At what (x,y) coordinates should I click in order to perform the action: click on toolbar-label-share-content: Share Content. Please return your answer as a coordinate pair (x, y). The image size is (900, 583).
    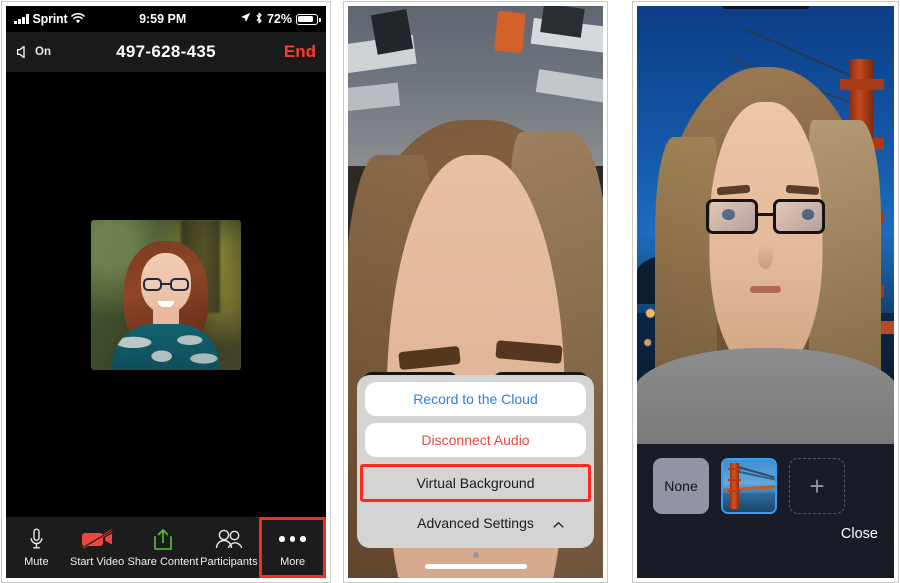
    Looking at the image, I should click on (163, 562).